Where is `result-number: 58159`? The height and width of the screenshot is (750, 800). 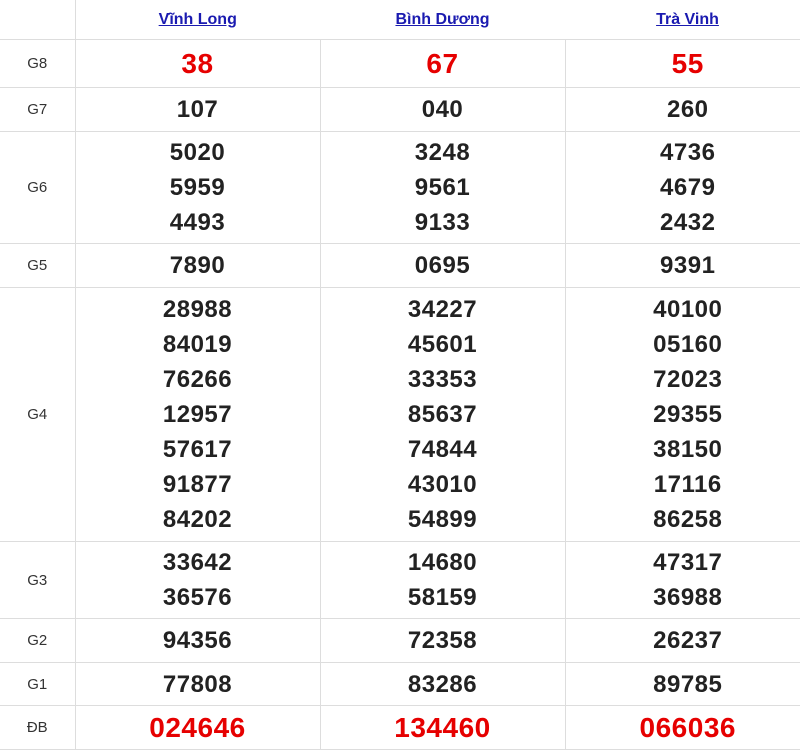
result-number: 58159 is located at coordinates (443, 597).